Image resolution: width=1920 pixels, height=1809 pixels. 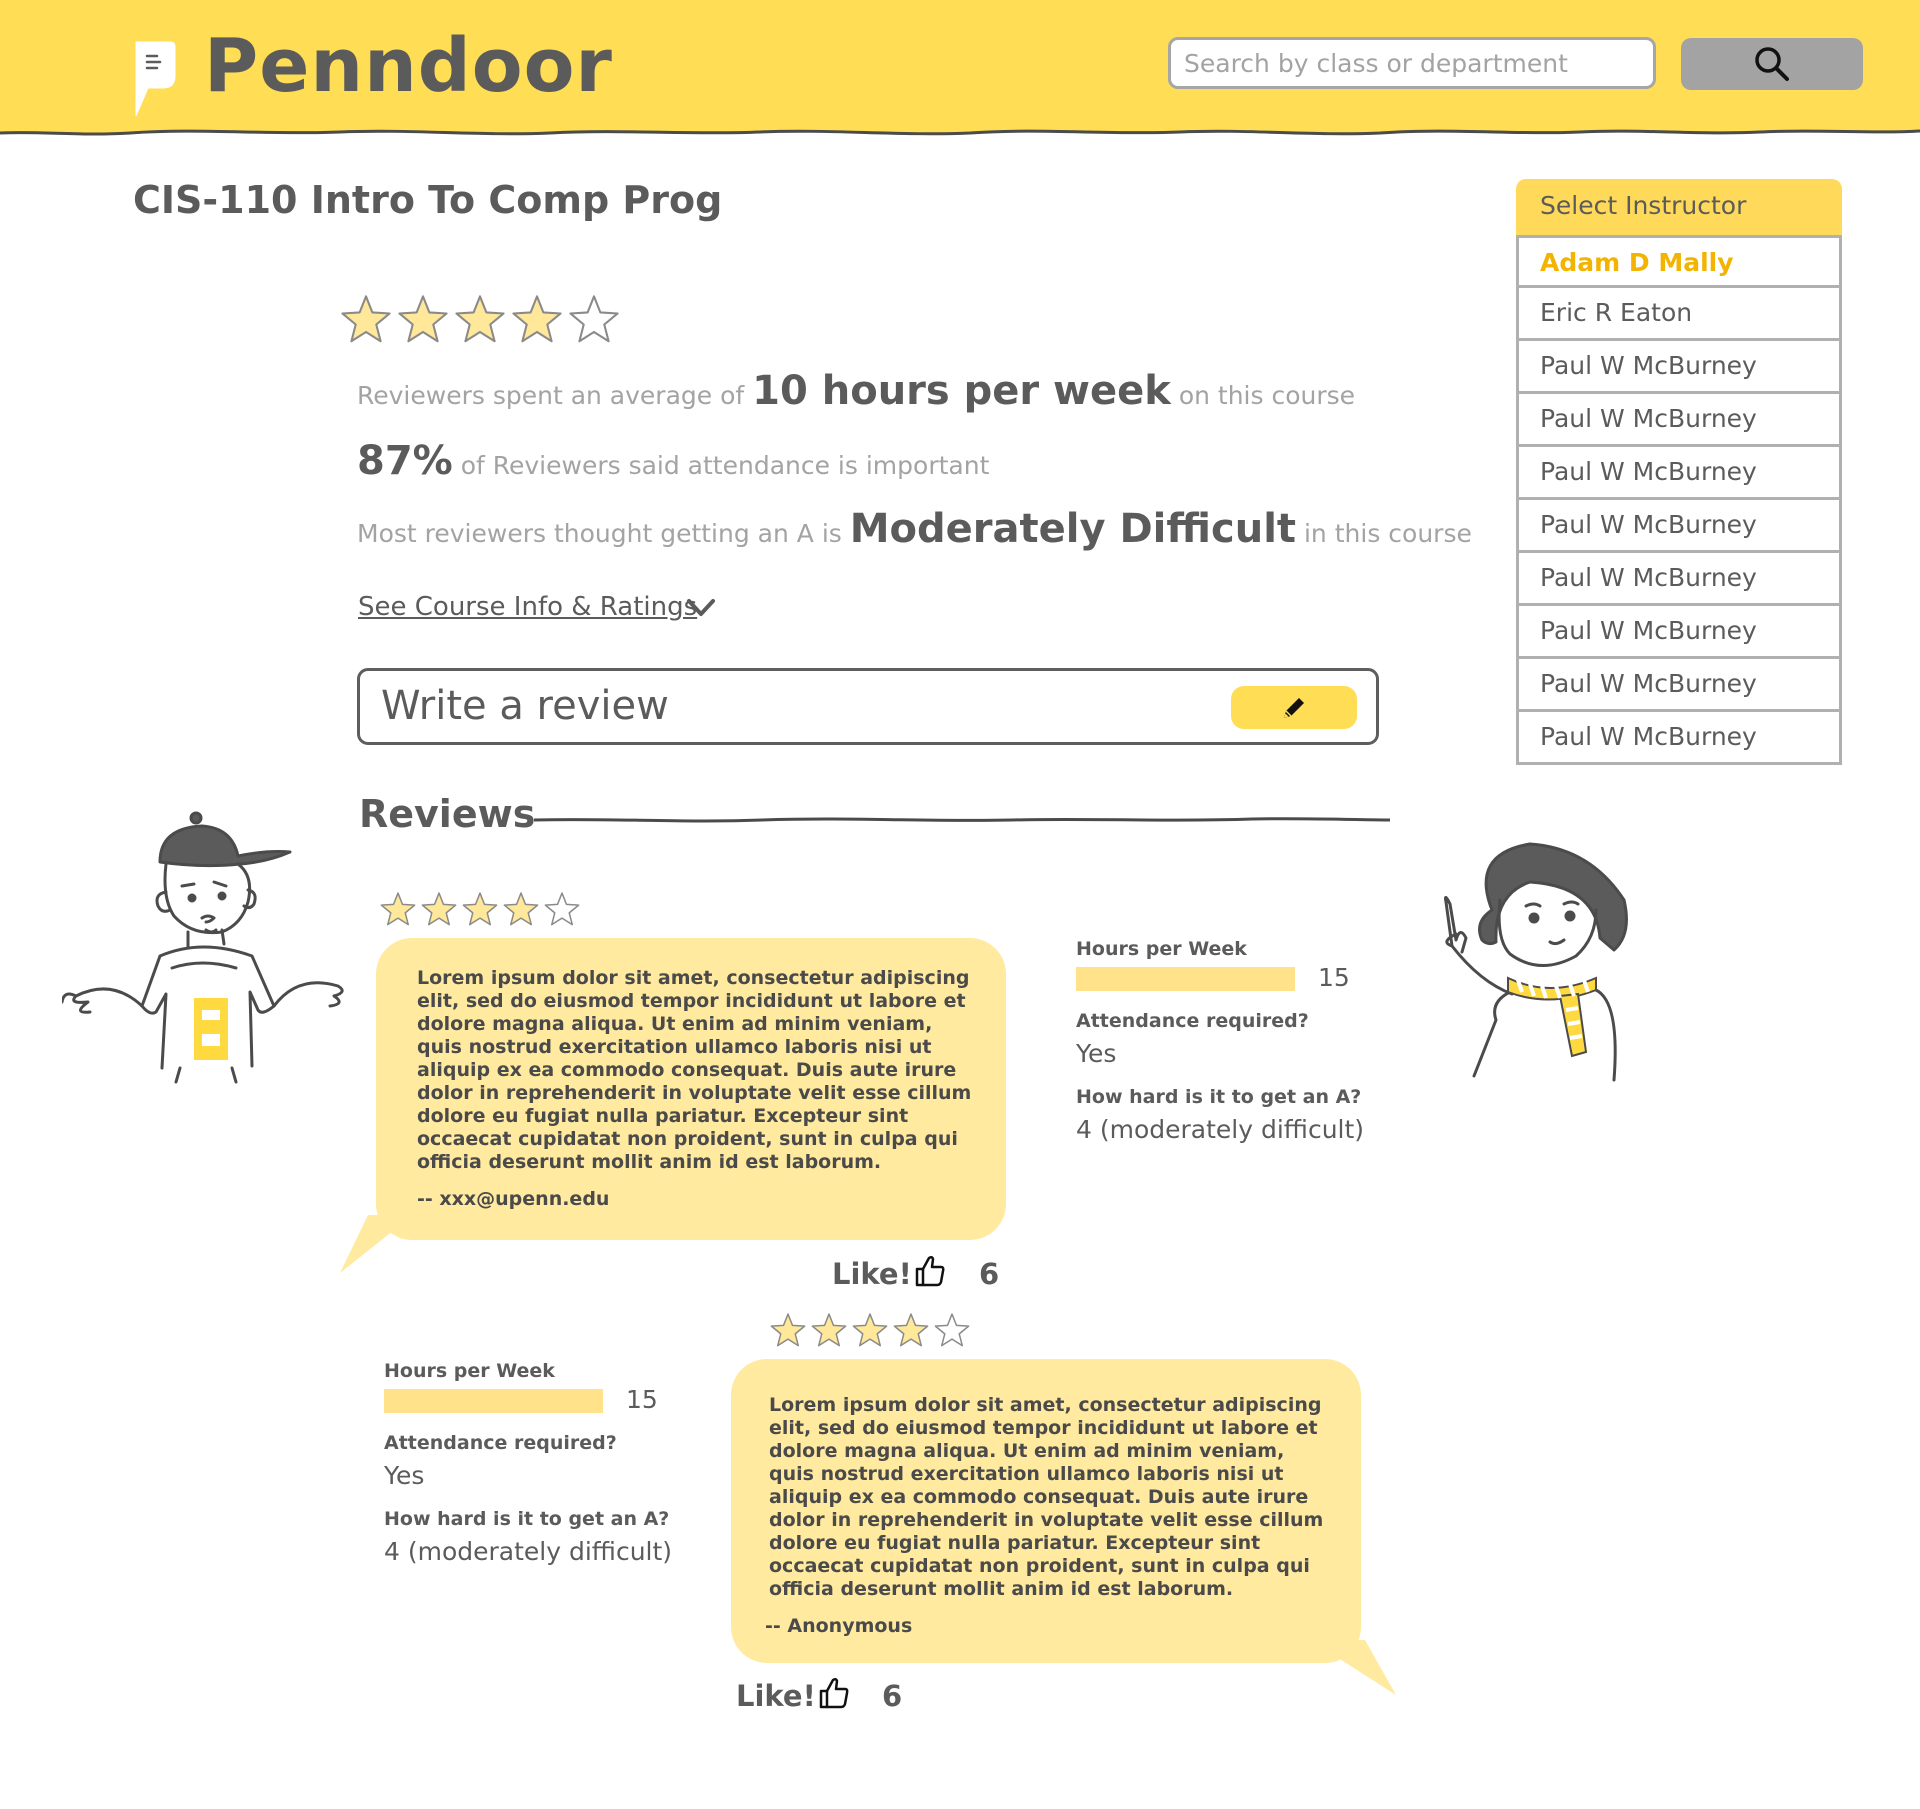 I want to click on difficulty-value: Moderately Difficult, so click(x=1073, y=529).